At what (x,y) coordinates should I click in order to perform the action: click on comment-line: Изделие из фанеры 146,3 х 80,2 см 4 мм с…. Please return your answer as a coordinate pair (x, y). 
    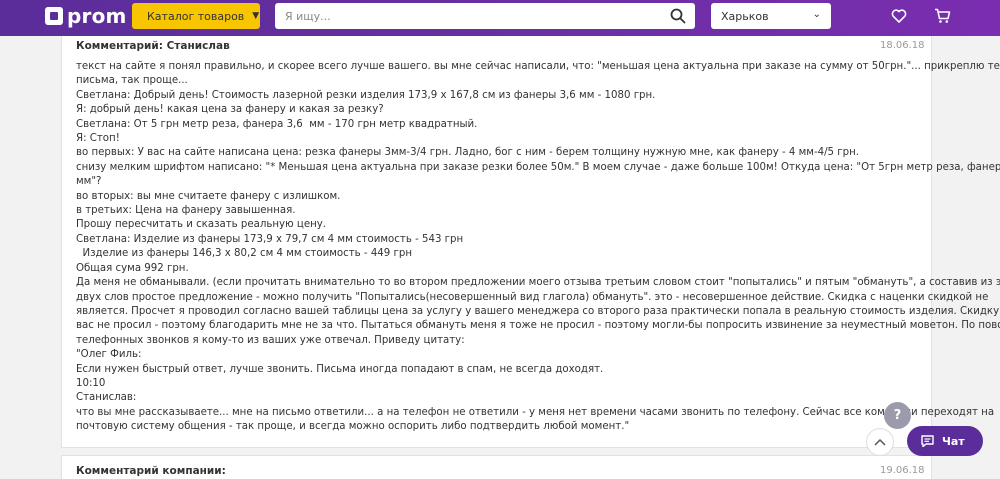
    Looking at the image, I should click on (244, 254).